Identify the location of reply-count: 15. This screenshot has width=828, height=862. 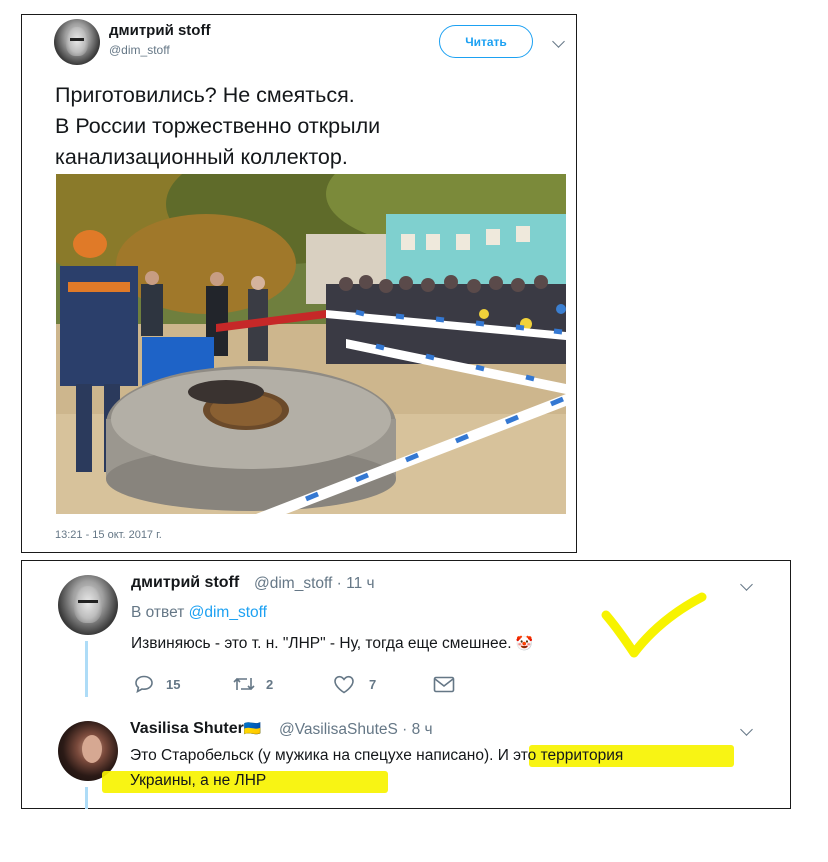
(173, 684).